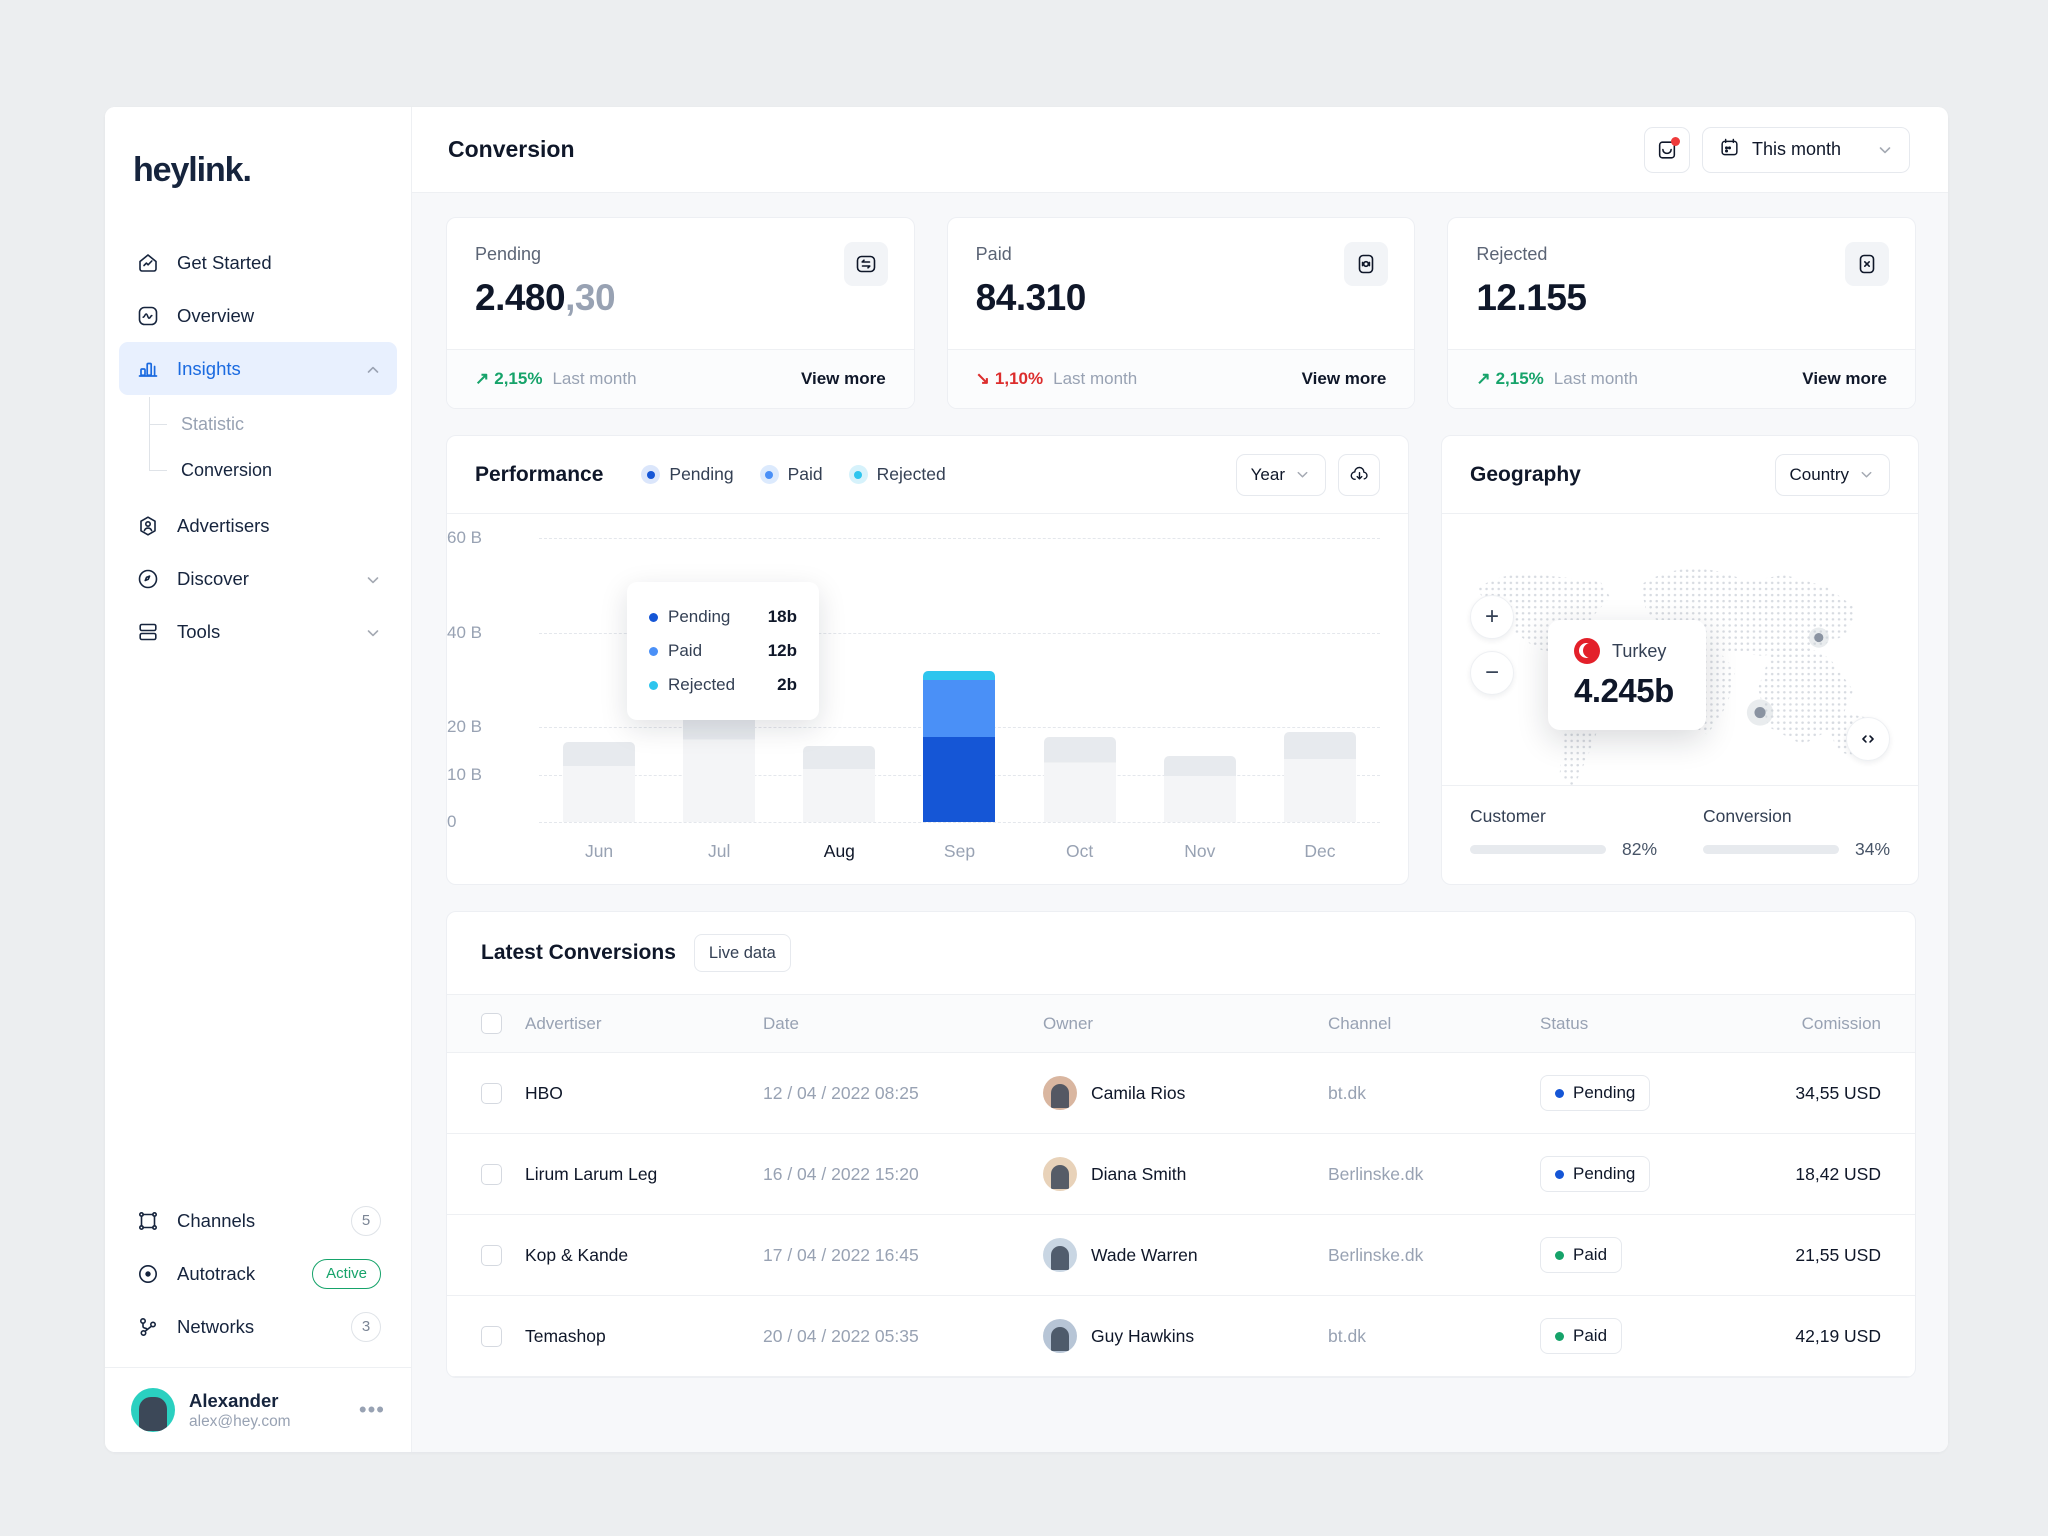 Image resolution: width=2048 pixels, height=1536 pixels. I want to click on world-map: Turkey 4.245b + −, so click(1680, 649).